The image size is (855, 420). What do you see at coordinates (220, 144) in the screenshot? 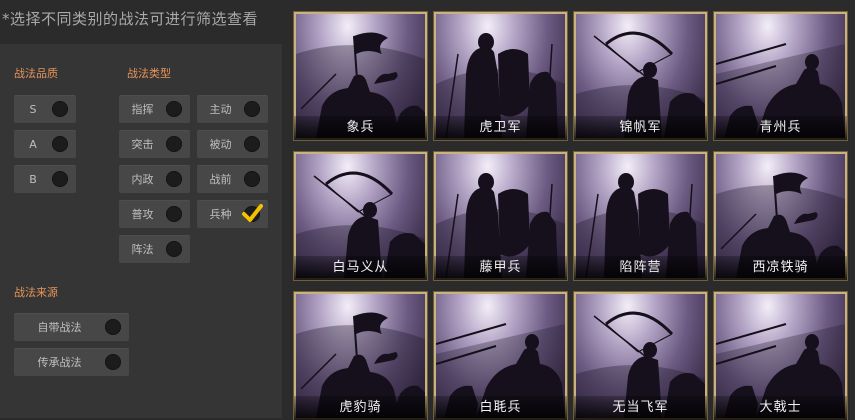
I see `filter-label: 被动` at bounding box center [220, 144].